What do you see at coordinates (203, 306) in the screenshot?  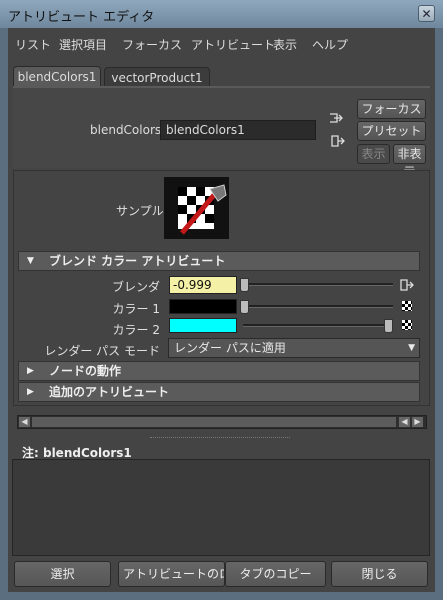 I see `color1-swatch` at bounding box center [203, 306].